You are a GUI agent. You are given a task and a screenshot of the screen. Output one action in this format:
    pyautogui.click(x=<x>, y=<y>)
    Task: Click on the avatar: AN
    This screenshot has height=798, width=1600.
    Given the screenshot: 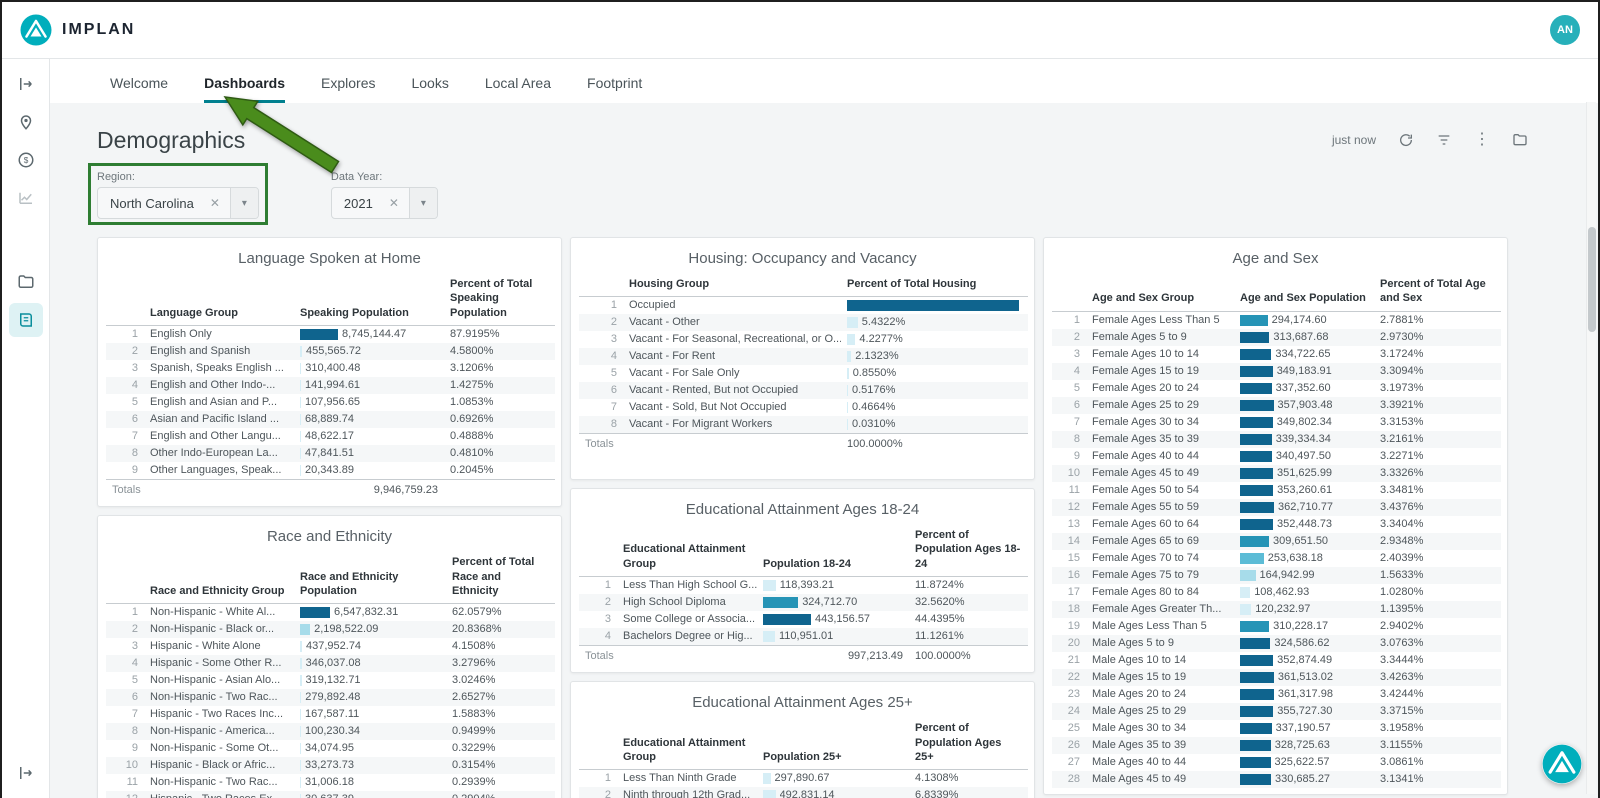 What is the action you would take?
    pyautogui.click(x=1565, y=30)
    